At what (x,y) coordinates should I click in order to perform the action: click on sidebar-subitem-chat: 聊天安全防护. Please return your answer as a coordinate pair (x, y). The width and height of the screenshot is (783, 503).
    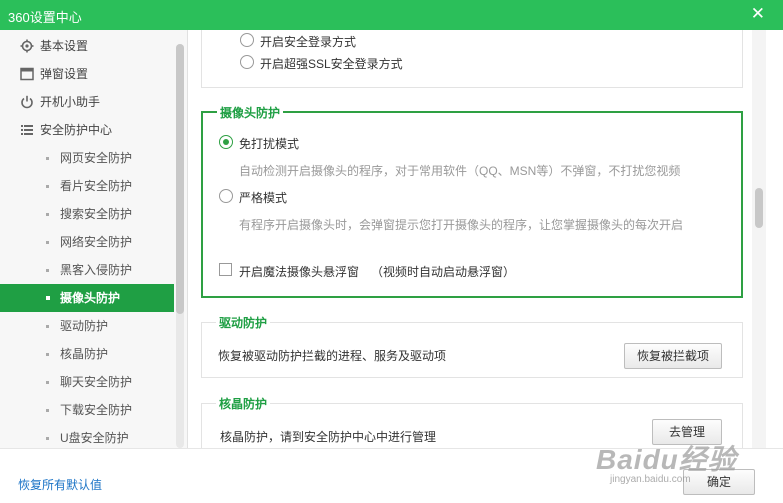
    Looking at the image, I should click on (87, 382).